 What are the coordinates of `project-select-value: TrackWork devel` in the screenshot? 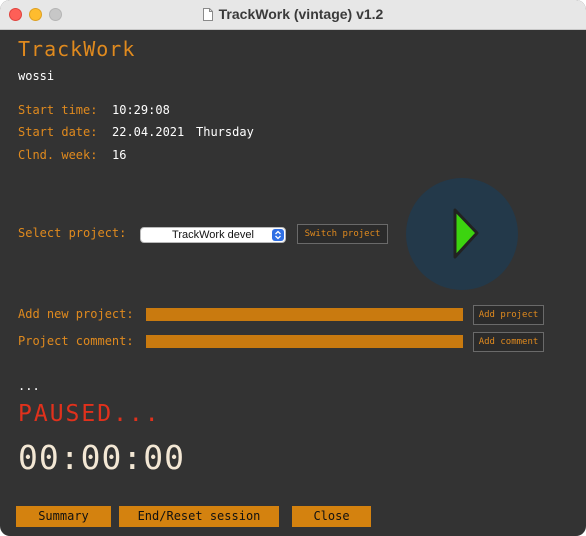 It's located at (213, 235).